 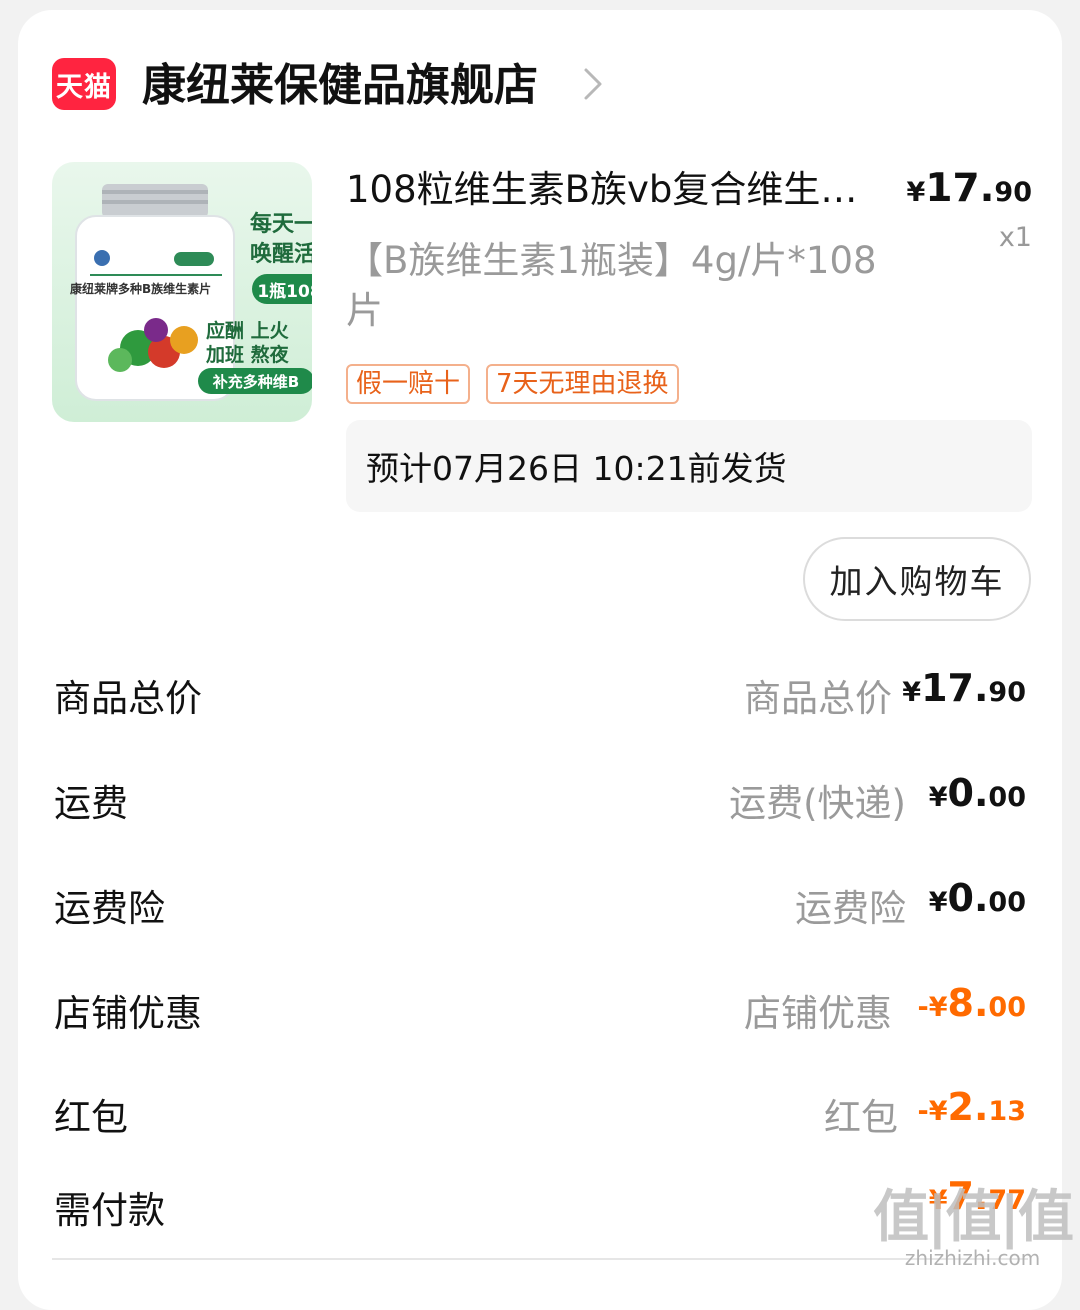 I want to click on tag-fake-compensation: 假一赔十, so click(x=408, y=384).